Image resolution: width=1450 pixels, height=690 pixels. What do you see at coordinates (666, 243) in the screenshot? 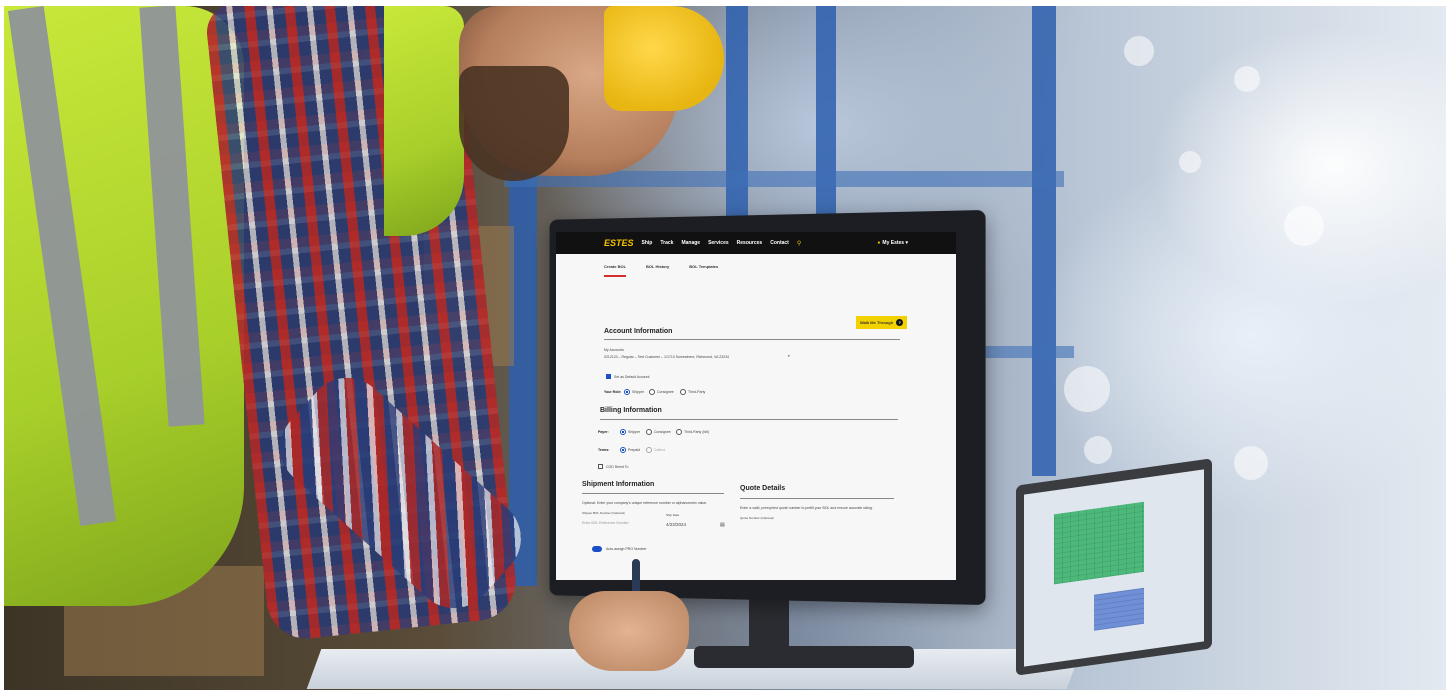
I see `nav-track: Track` at bounding box center [666, 243].